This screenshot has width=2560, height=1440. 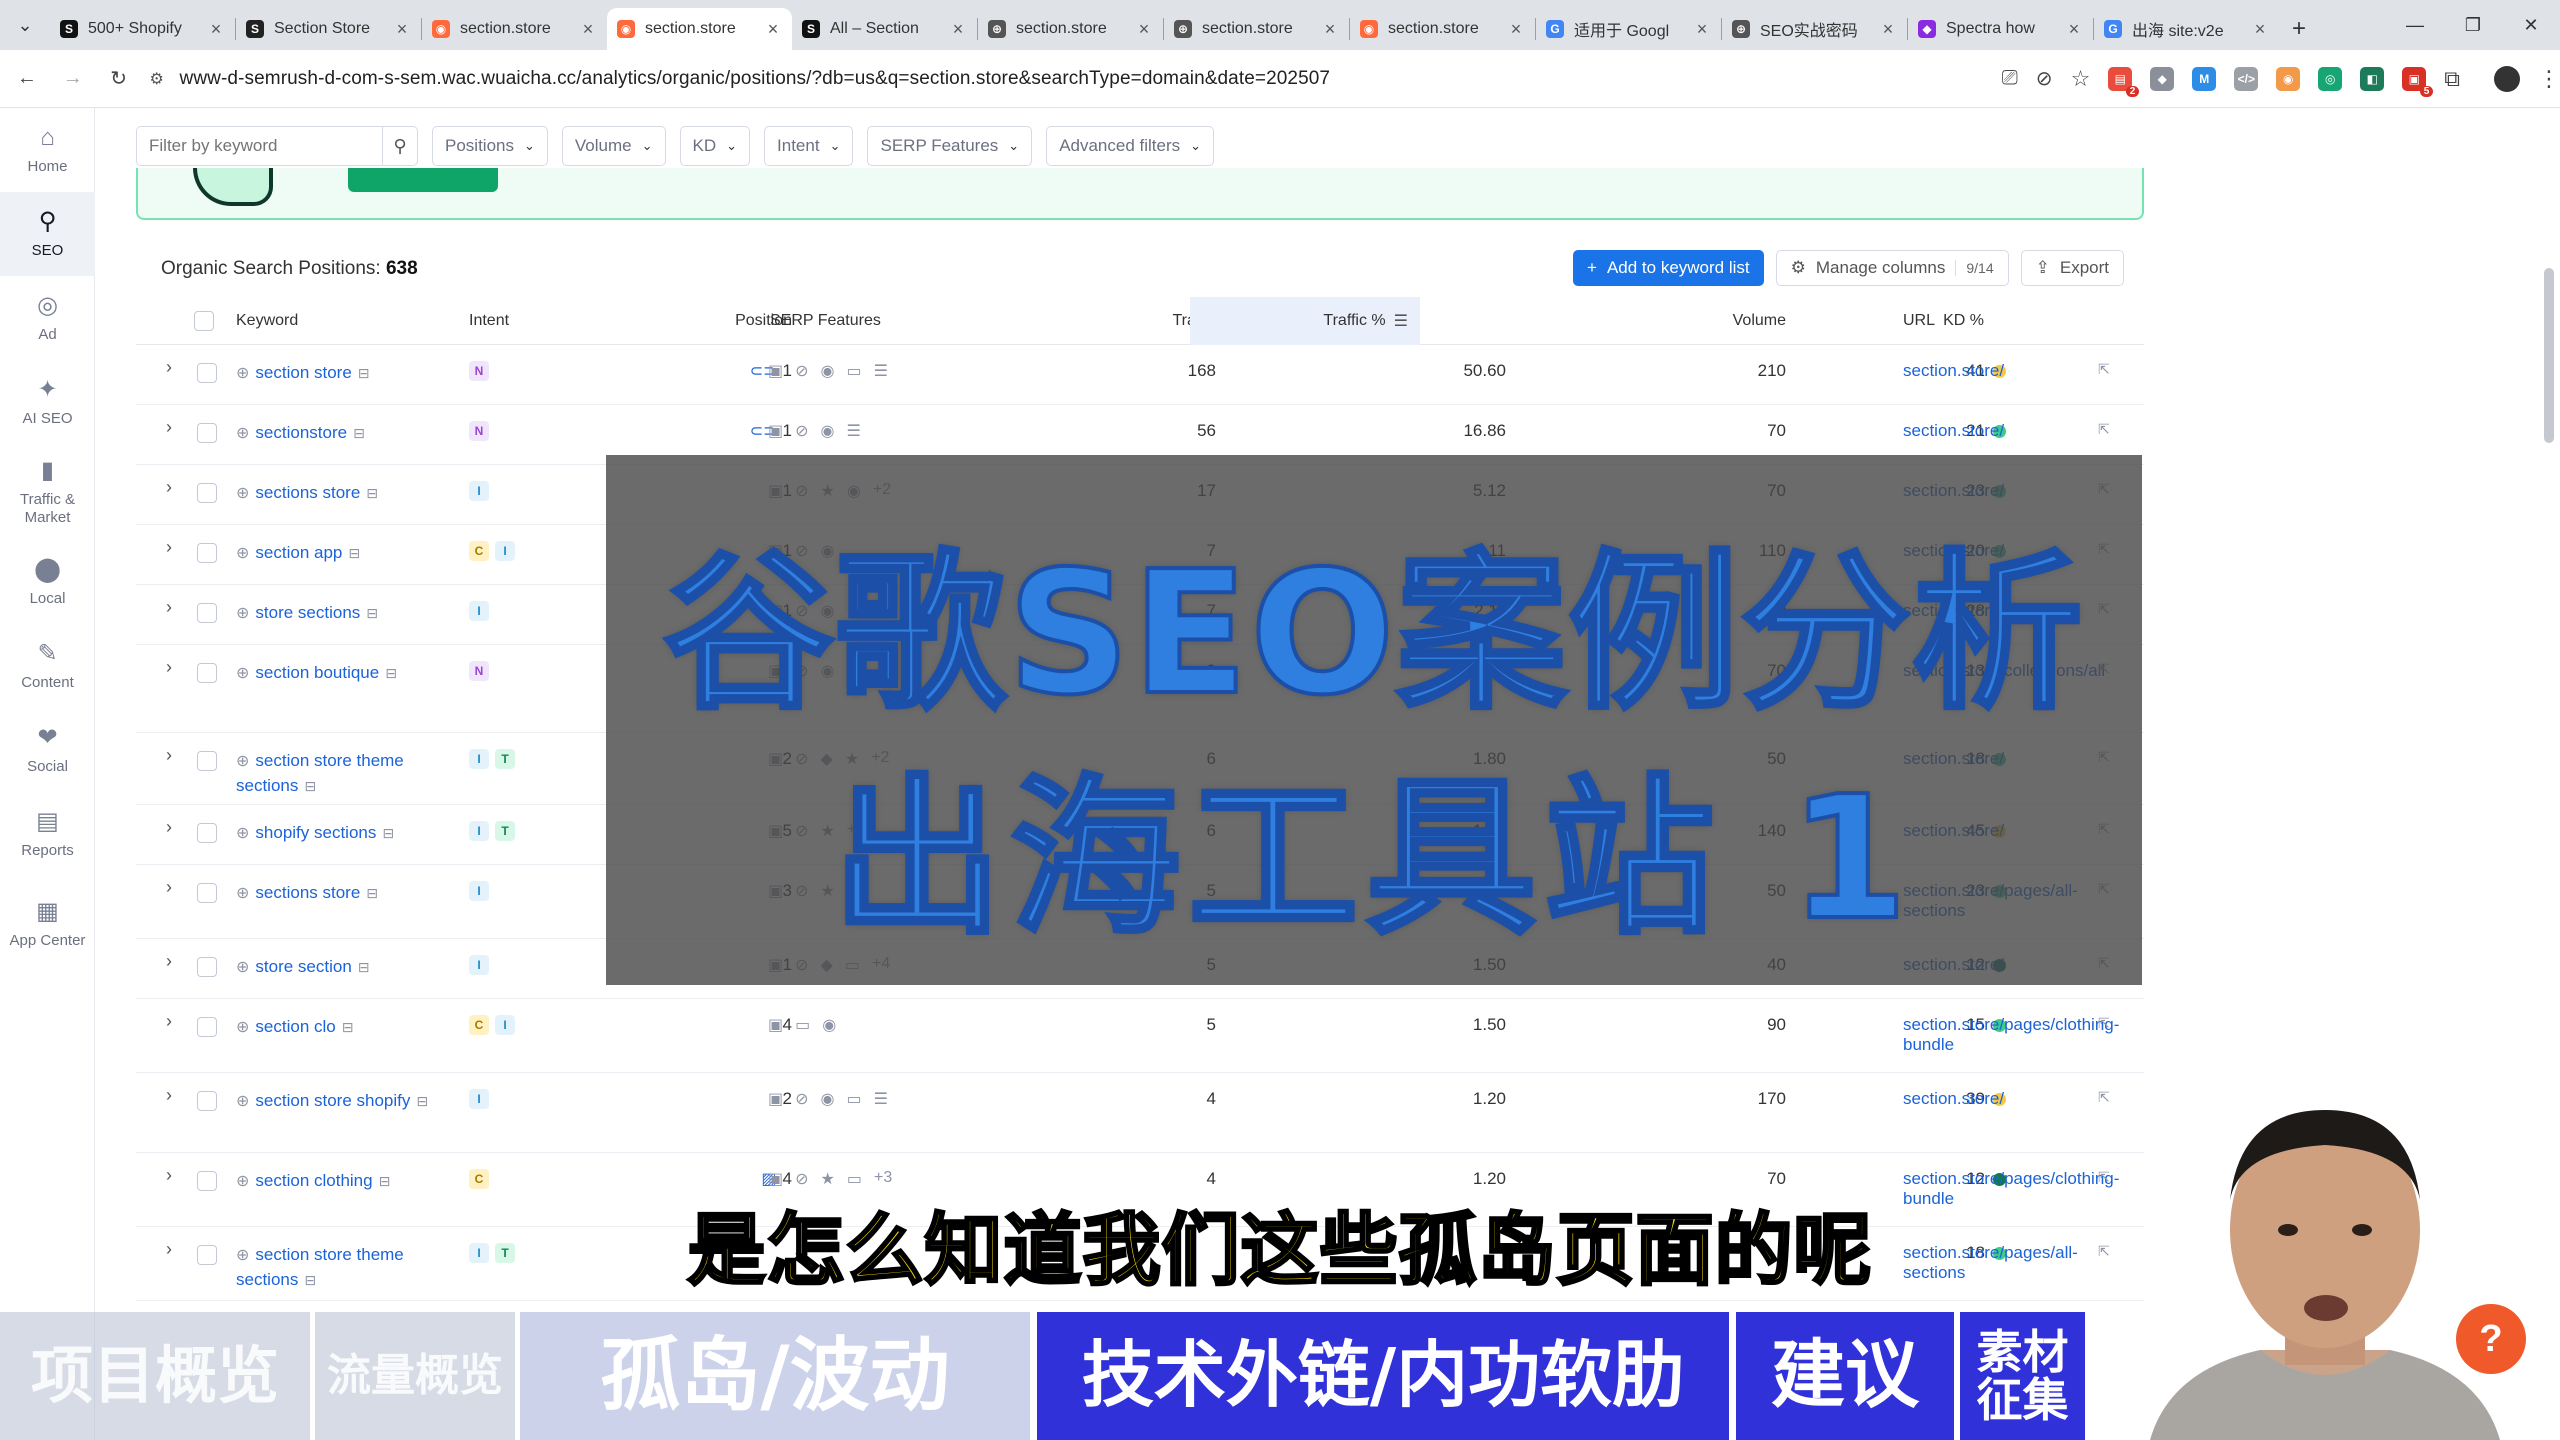 I want to click on keyword-cell: ⊕ shopify sections ⊟, so click(x=346, y=833).